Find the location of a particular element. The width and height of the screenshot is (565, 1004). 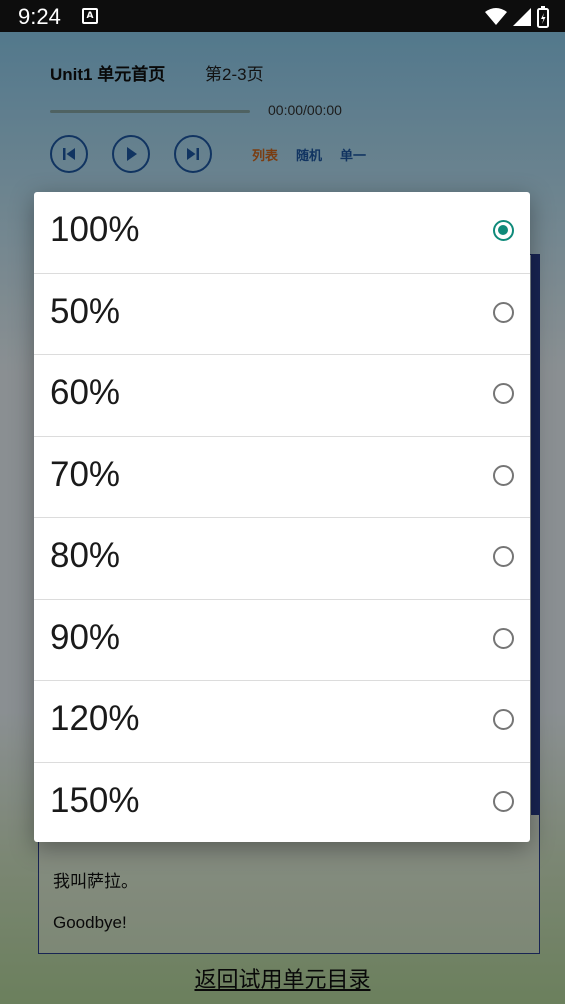

wifi-icon is located at coordinates (496, 16).